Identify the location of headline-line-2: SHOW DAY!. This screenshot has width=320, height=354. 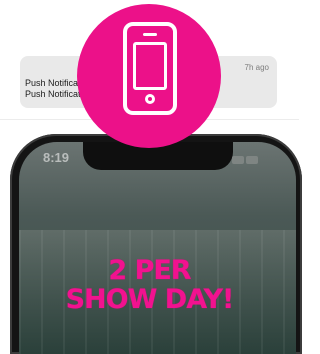
(150, 299).